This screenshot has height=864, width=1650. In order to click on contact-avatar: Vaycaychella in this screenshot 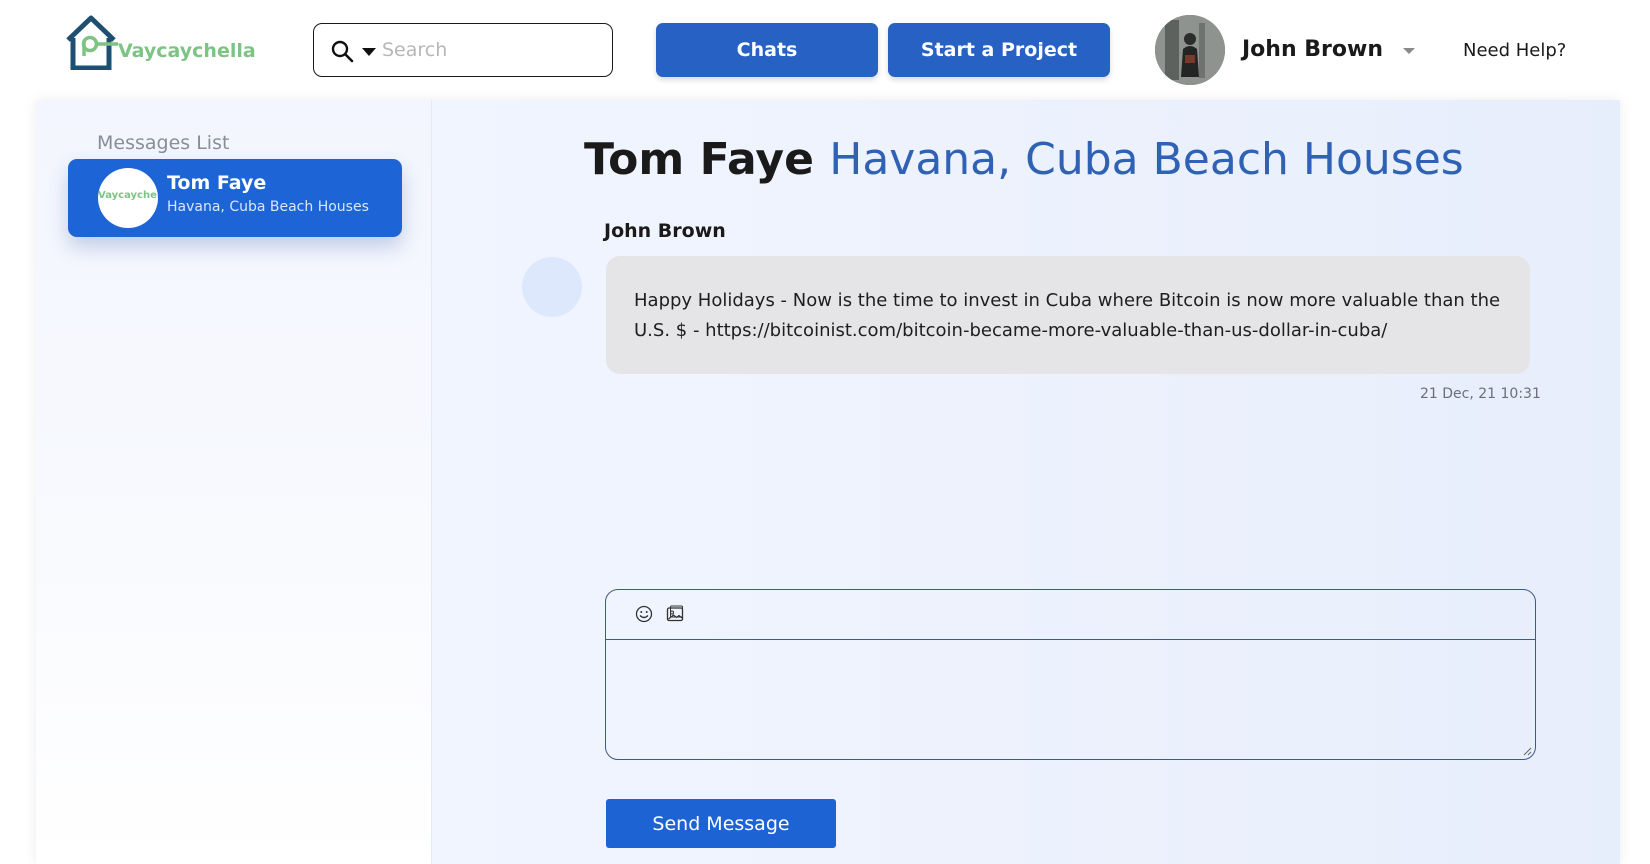, I will do `click(128, 198)`.